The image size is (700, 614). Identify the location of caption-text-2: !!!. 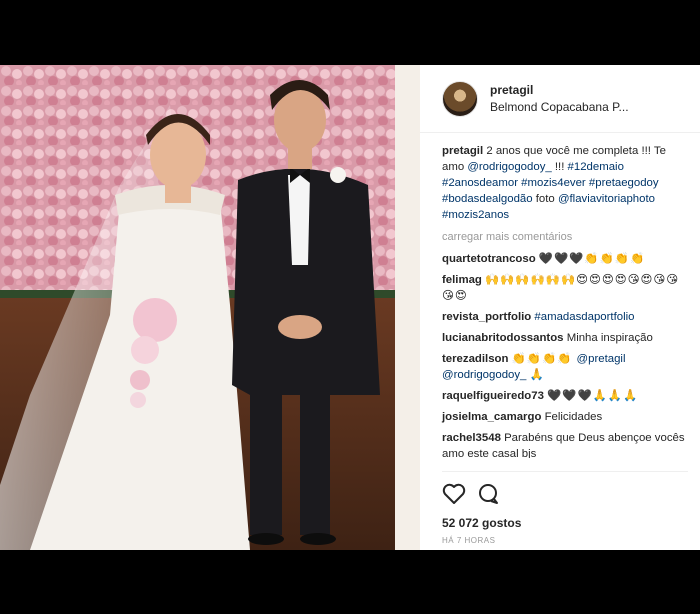
(559, 167).